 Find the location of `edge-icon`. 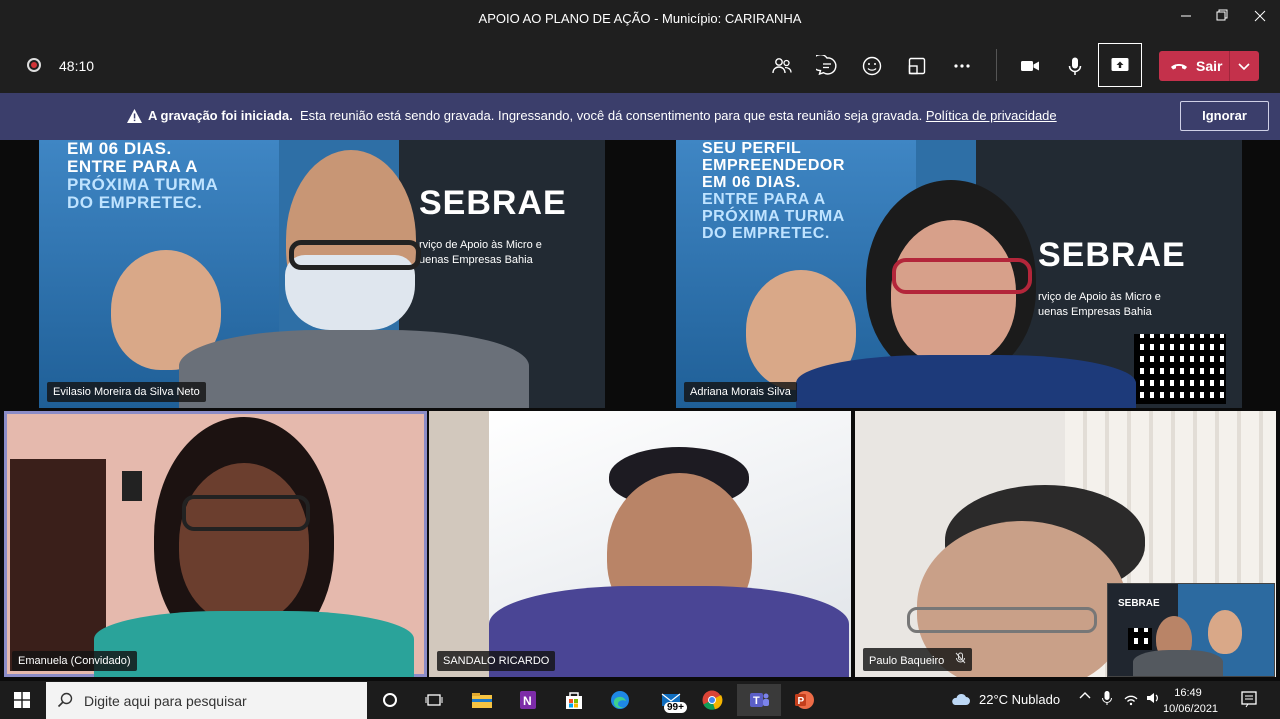

edge-icon is located at coordinates (620, 700).